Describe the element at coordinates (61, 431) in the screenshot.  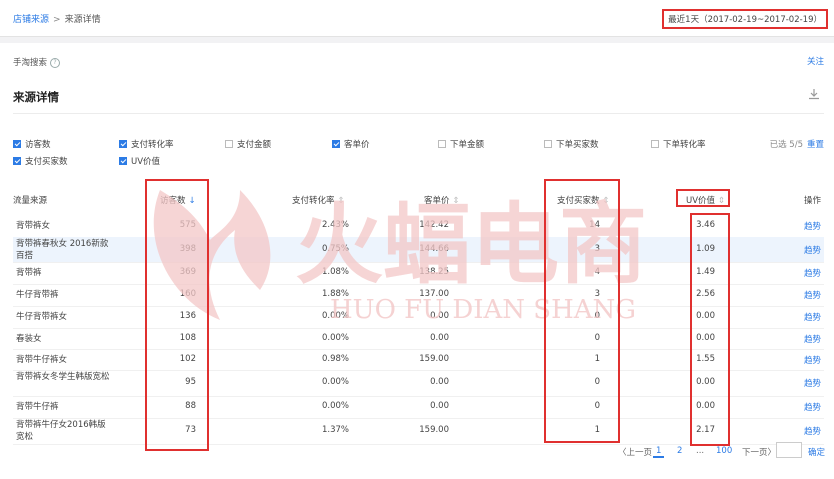
I see `source-name: 背带裤牛仔女2016韩版 宽松` at that location.